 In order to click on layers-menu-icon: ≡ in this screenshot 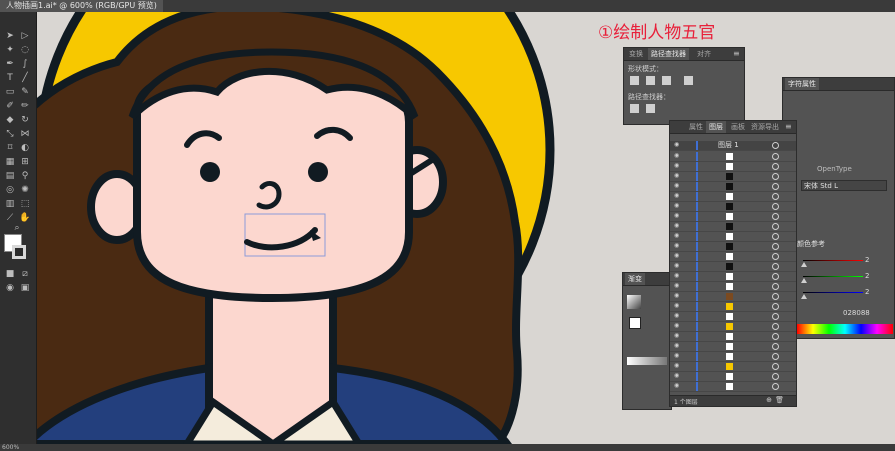, I will do `click(789, 127)`.